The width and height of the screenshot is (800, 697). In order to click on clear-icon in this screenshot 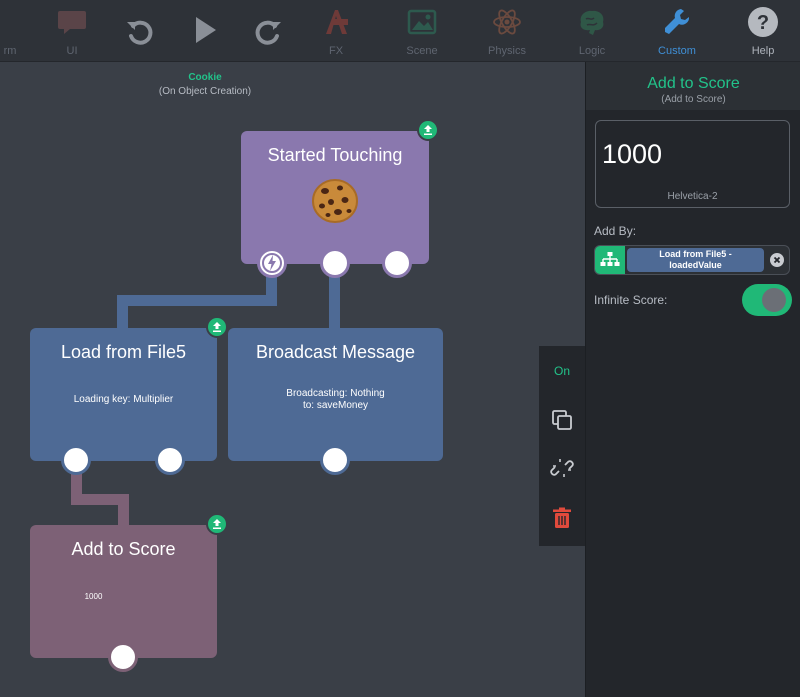, I will do `click(777, 260)`.